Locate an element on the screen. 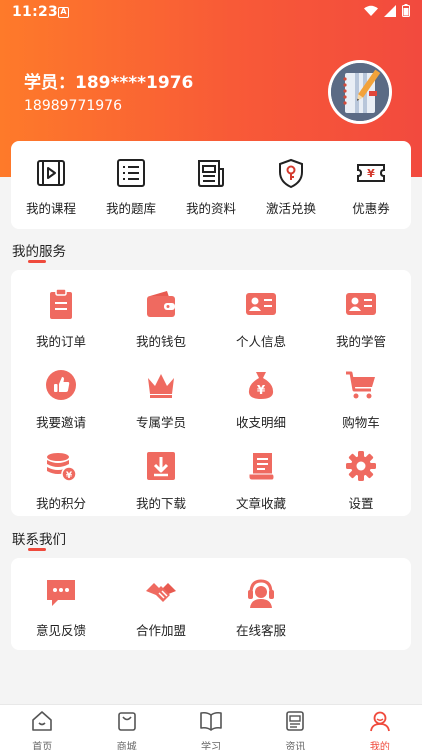 The image size is (422, 750). shield-key-icon is located at coordinates (291, 173).